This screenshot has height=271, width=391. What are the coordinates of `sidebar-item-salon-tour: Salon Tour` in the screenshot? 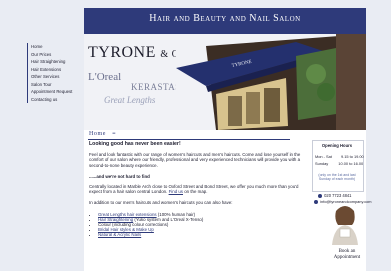 It's located at (56, 84).